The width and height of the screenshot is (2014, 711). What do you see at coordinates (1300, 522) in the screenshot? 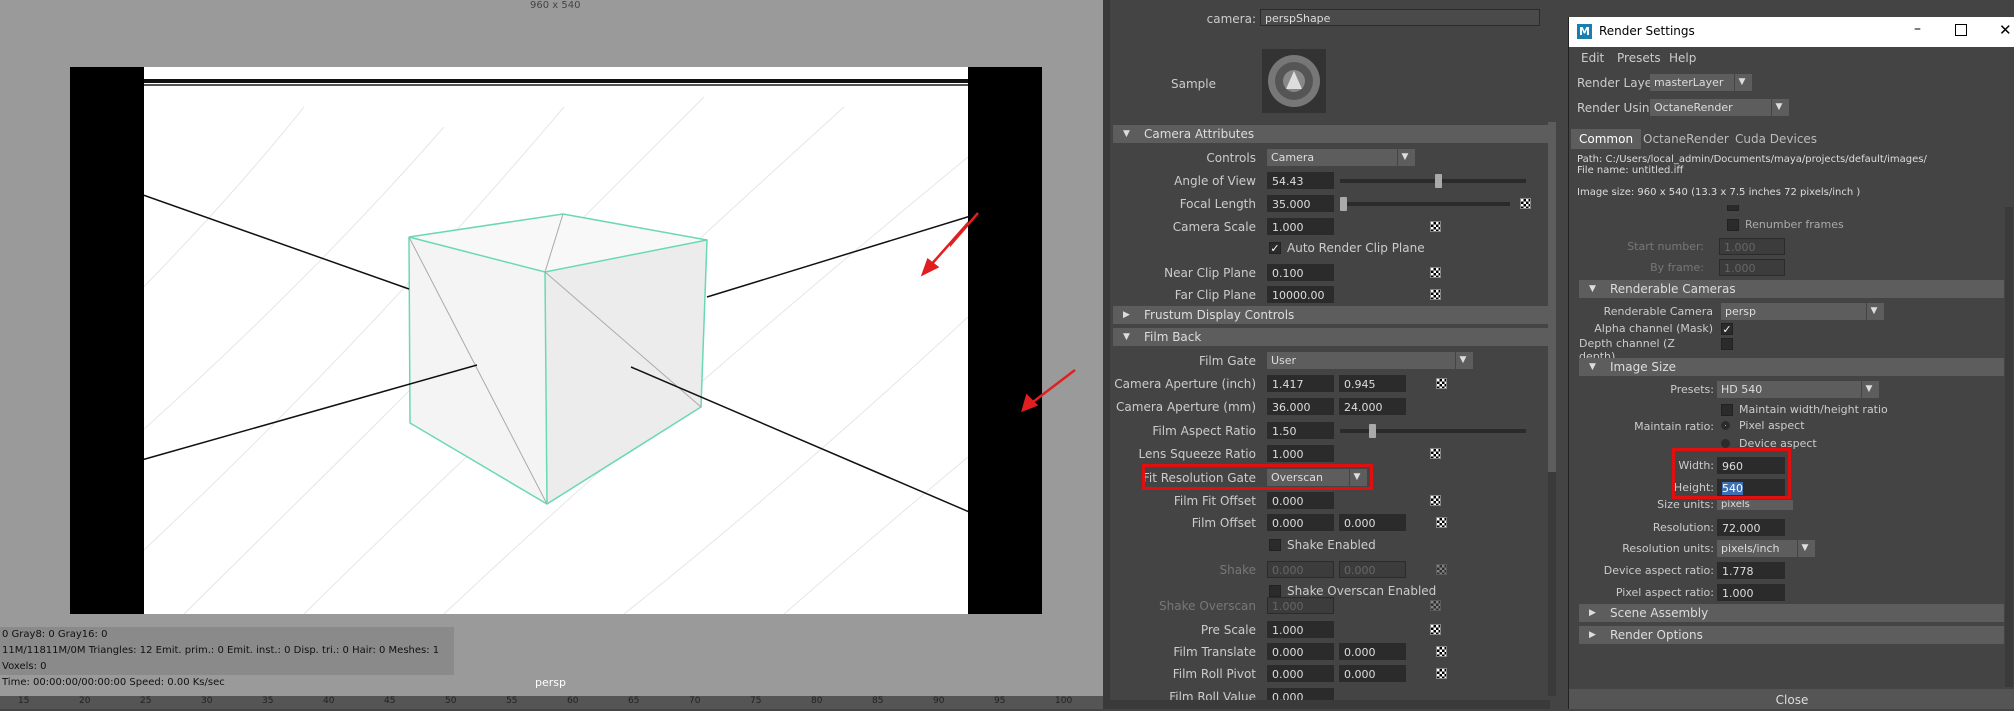
I see `film-offset-x-field: 0.000` at bounding box center [1300, 522].